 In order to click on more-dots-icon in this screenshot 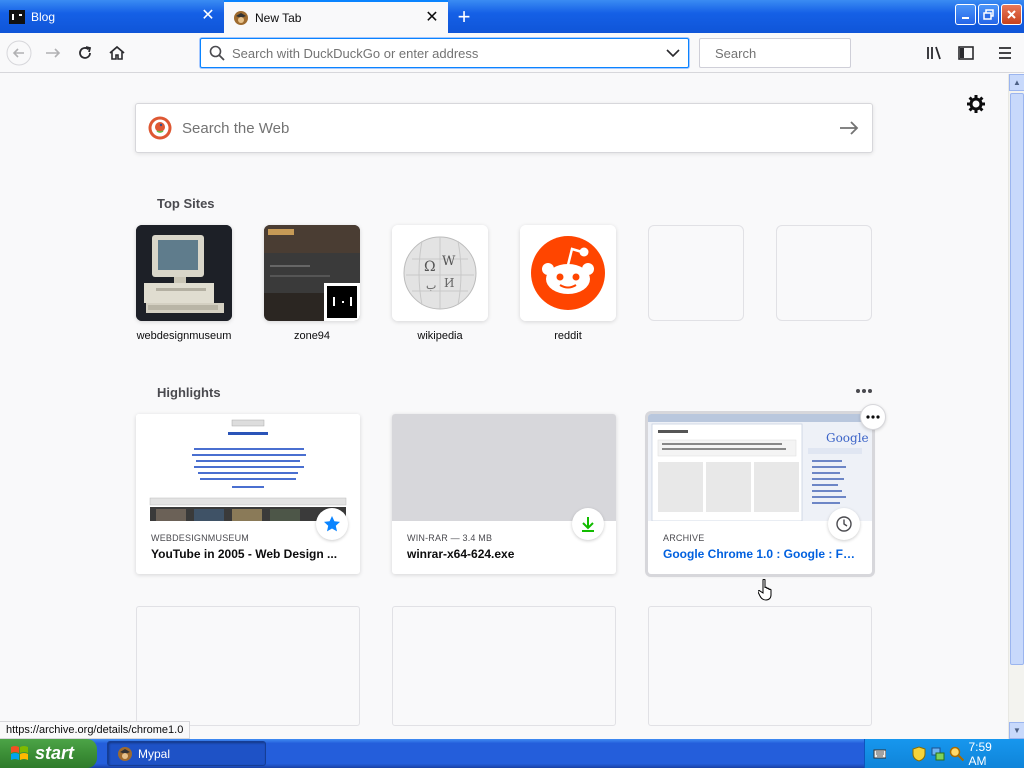, I will do `click(873, 417)`.